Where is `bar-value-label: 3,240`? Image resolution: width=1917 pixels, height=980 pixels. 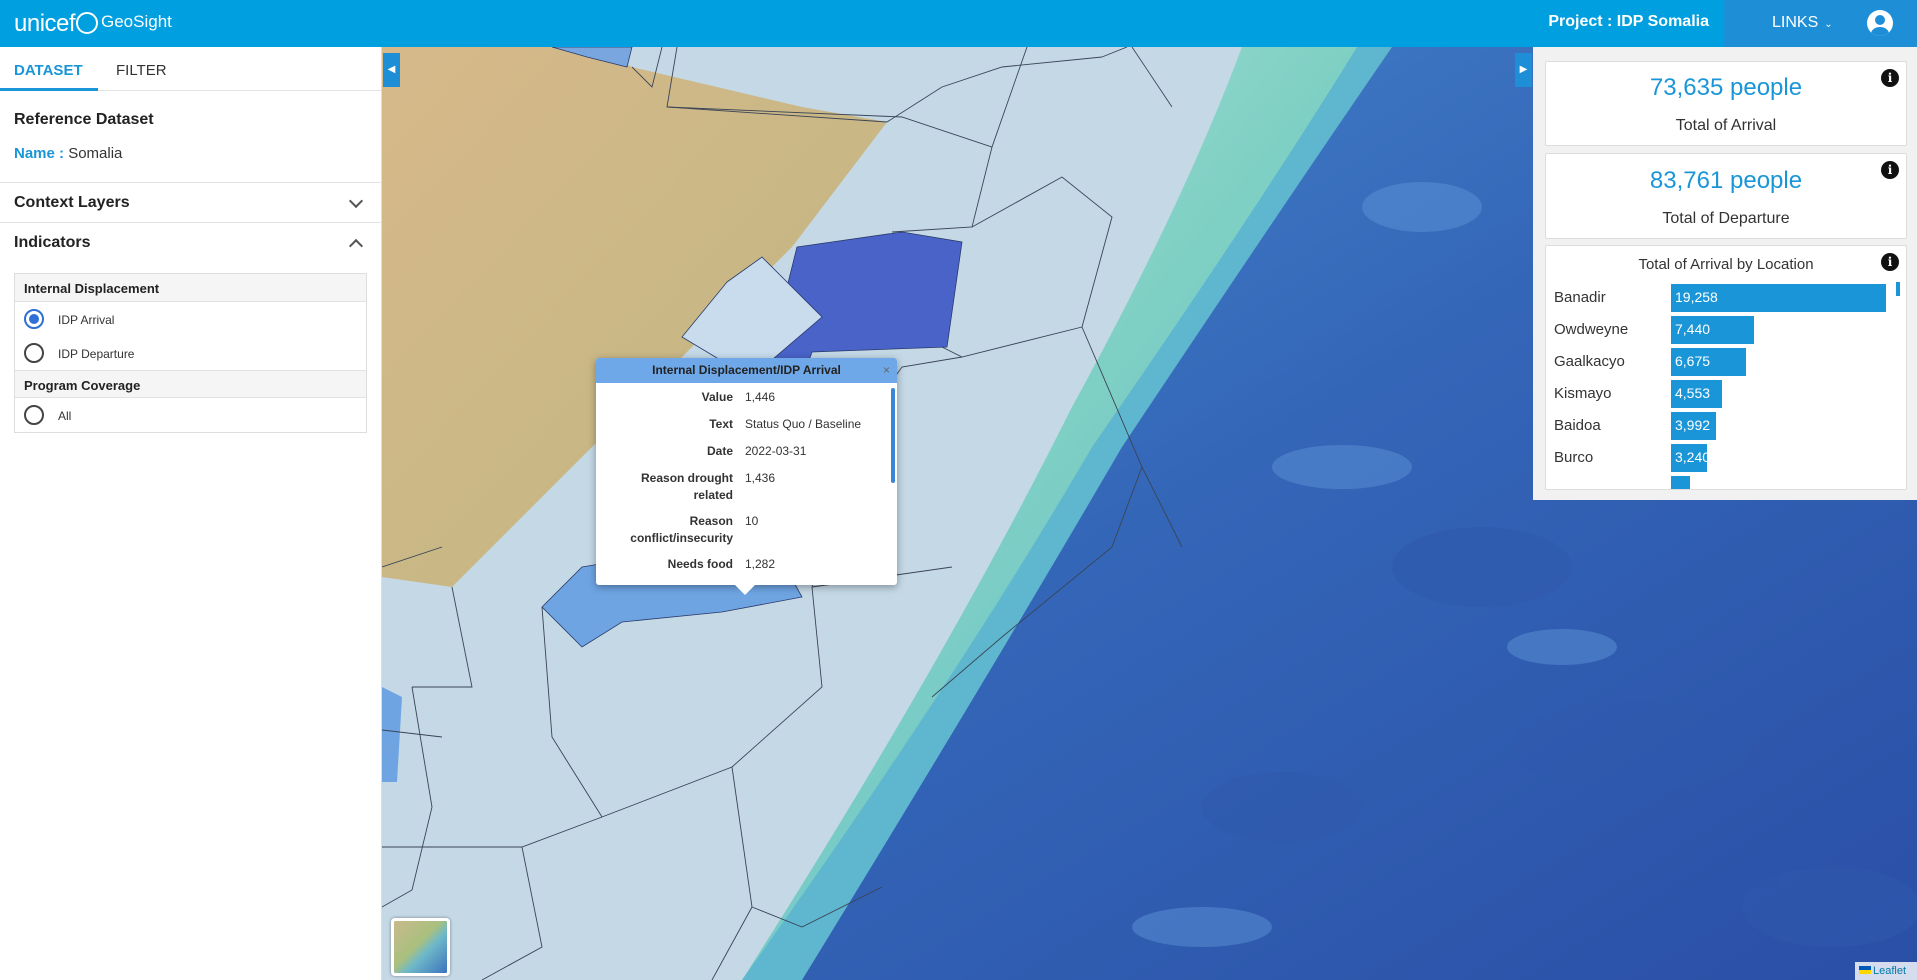
bar-value-label: 3,240 is located at coordinates (1693, 457).